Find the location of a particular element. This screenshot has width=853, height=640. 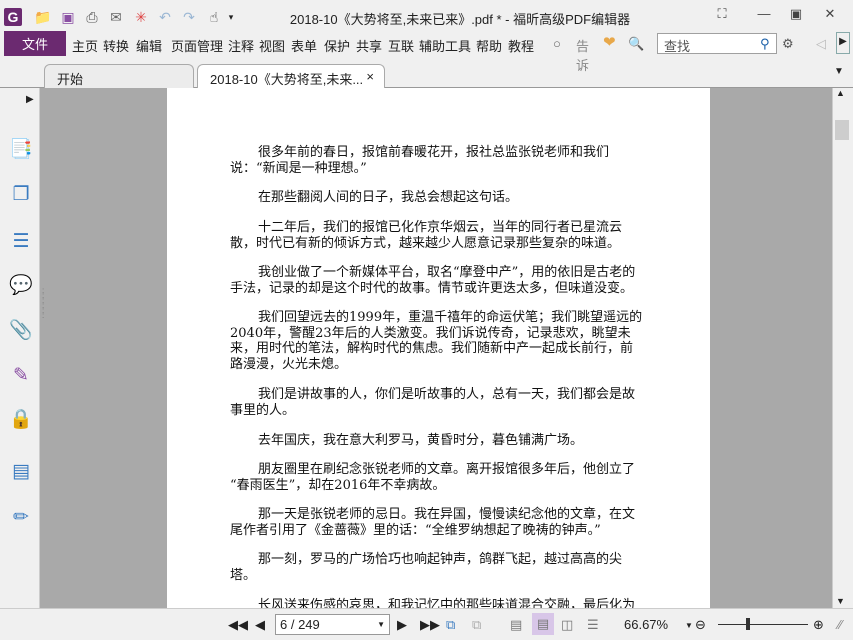

file-menu-button: 文件 is located at coordinates (35, 43).